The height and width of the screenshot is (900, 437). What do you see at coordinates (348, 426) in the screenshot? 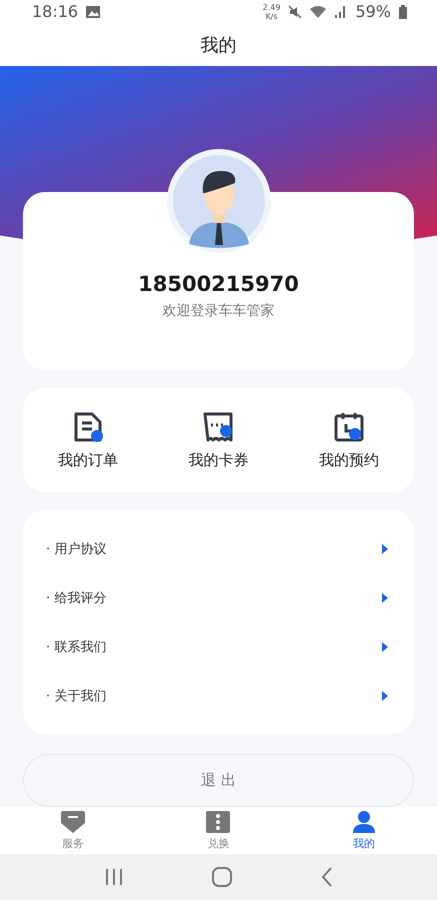
I see `calendar-icon` at bounding box center [348, 426].